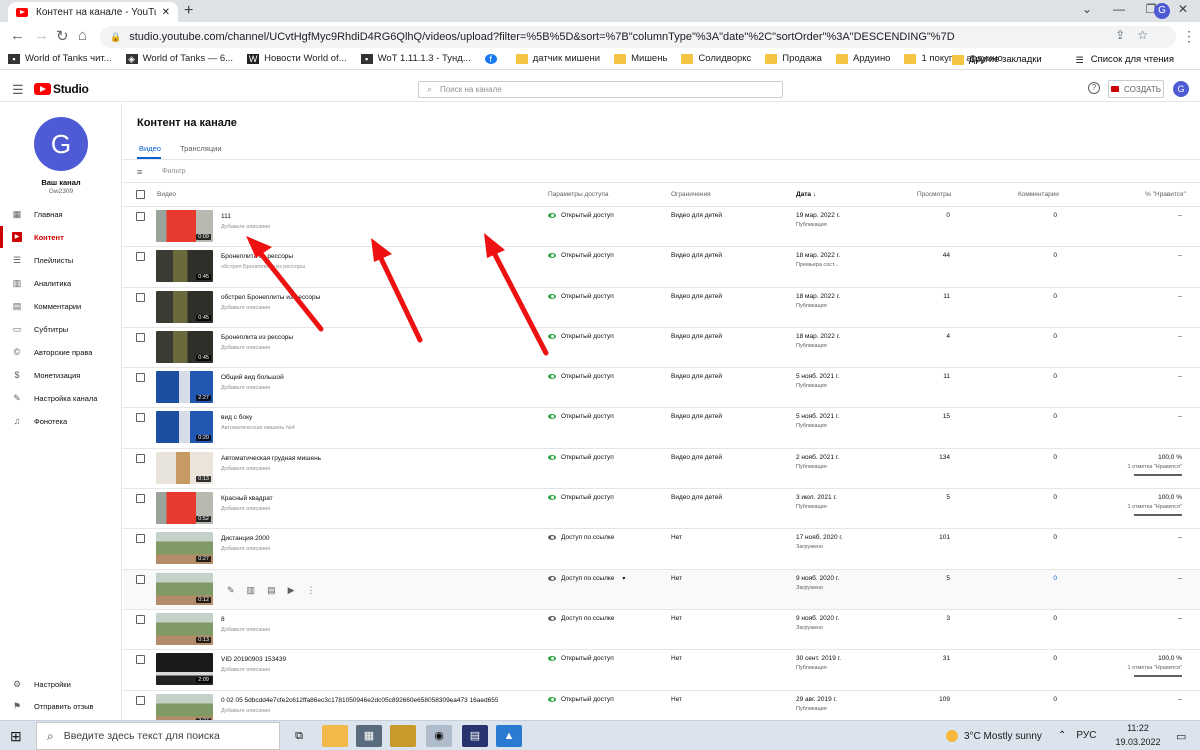 Image resolution: width=1200 pixels, height=750 pixels. Describe the element at coordinates (184, 628) in the screenshot. I see `video-thumbnail: 0:13` at that location.